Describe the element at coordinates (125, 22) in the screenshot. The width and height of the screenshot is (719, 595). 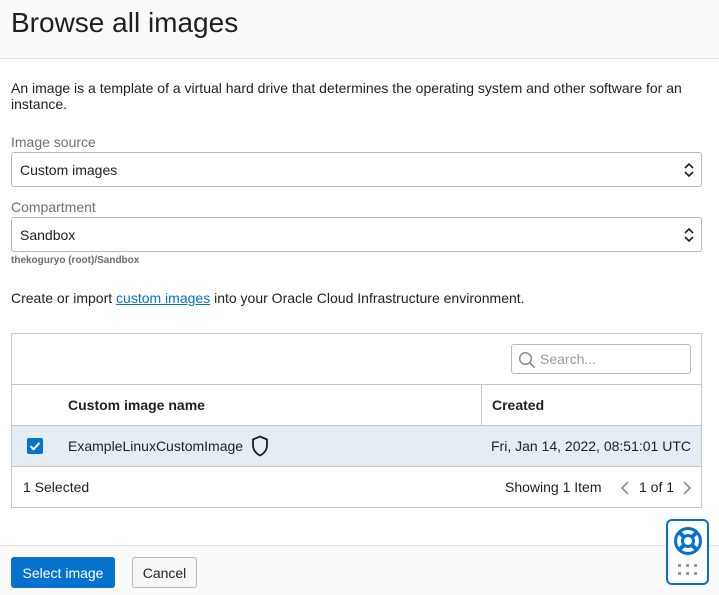
I see `page-title: Browse all images` at that location.